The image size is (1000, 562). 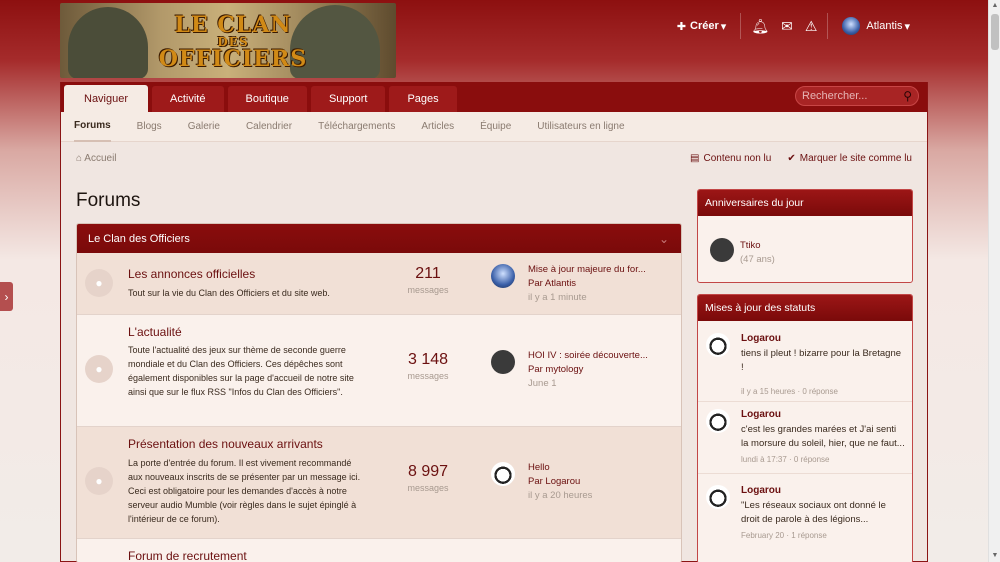 I want to click on forum-stats: 8 997 messages, so click(x=428, y=478).